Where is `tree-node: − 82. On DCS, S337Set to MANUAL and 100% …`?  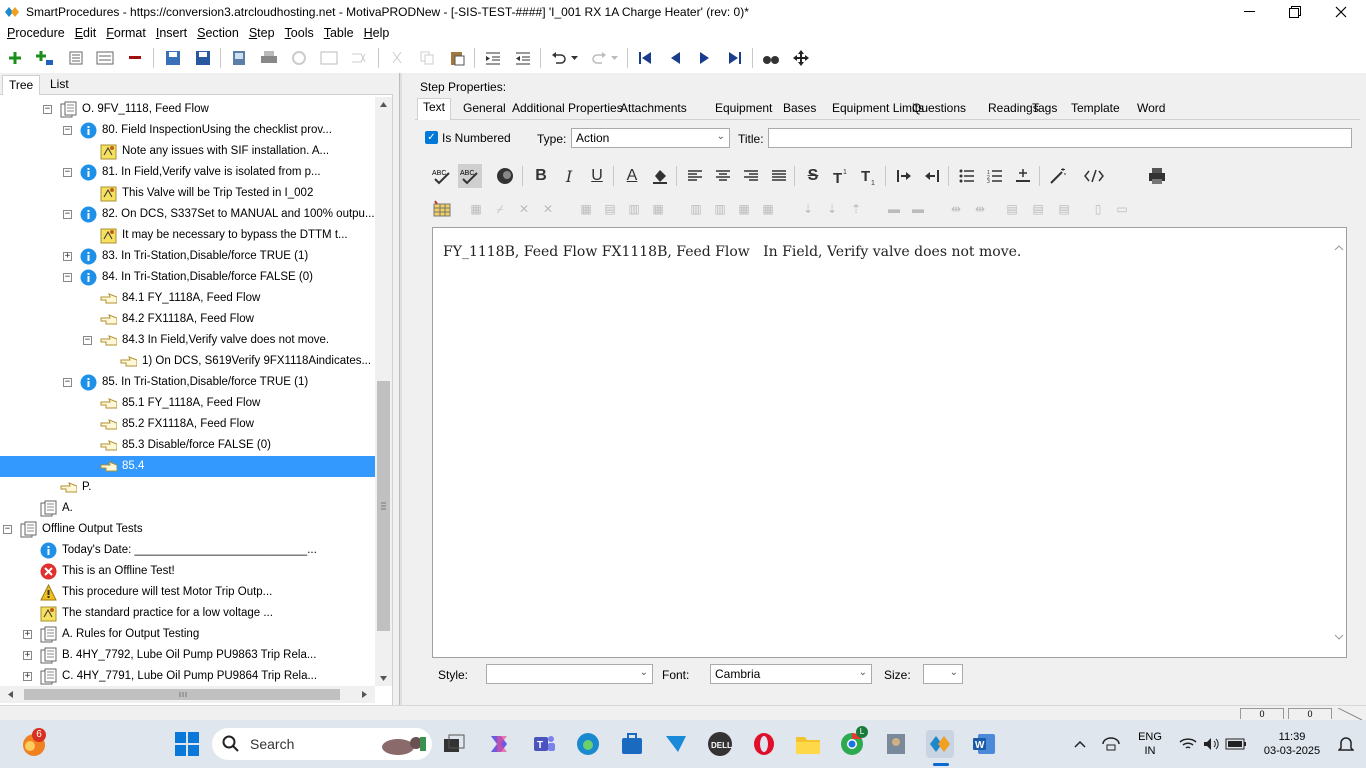
tree-node: − 82. On DCS, S337Set to MANUAL and 100% … is located at coordinates (187, 214).